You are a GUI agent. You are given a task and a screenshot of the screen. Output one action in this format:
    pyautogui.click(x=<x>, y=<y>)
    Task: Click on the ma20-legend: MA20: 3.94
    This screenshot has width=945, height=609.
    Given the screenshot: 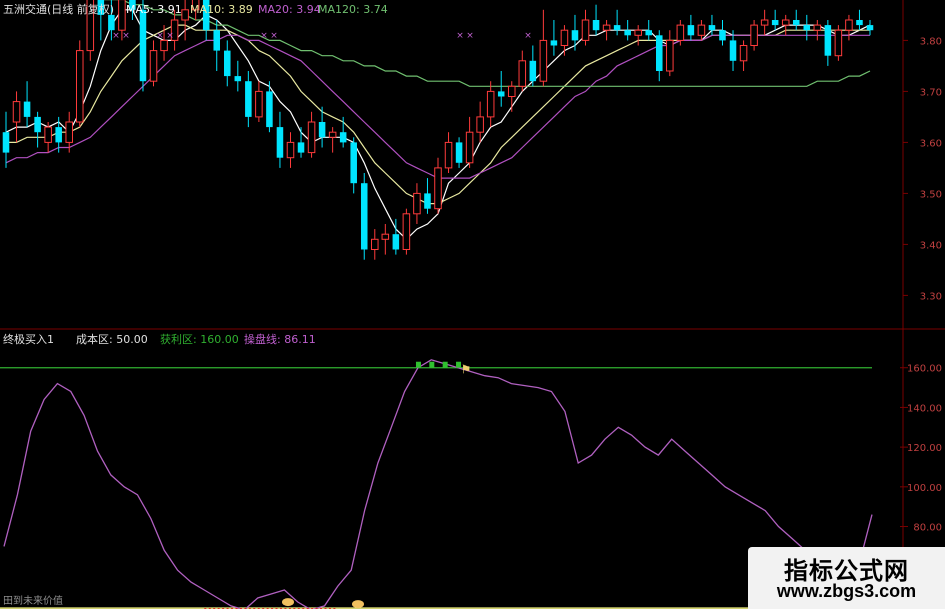 What is the action you would take?
    pyautogui.click(x=289, y=9)
    